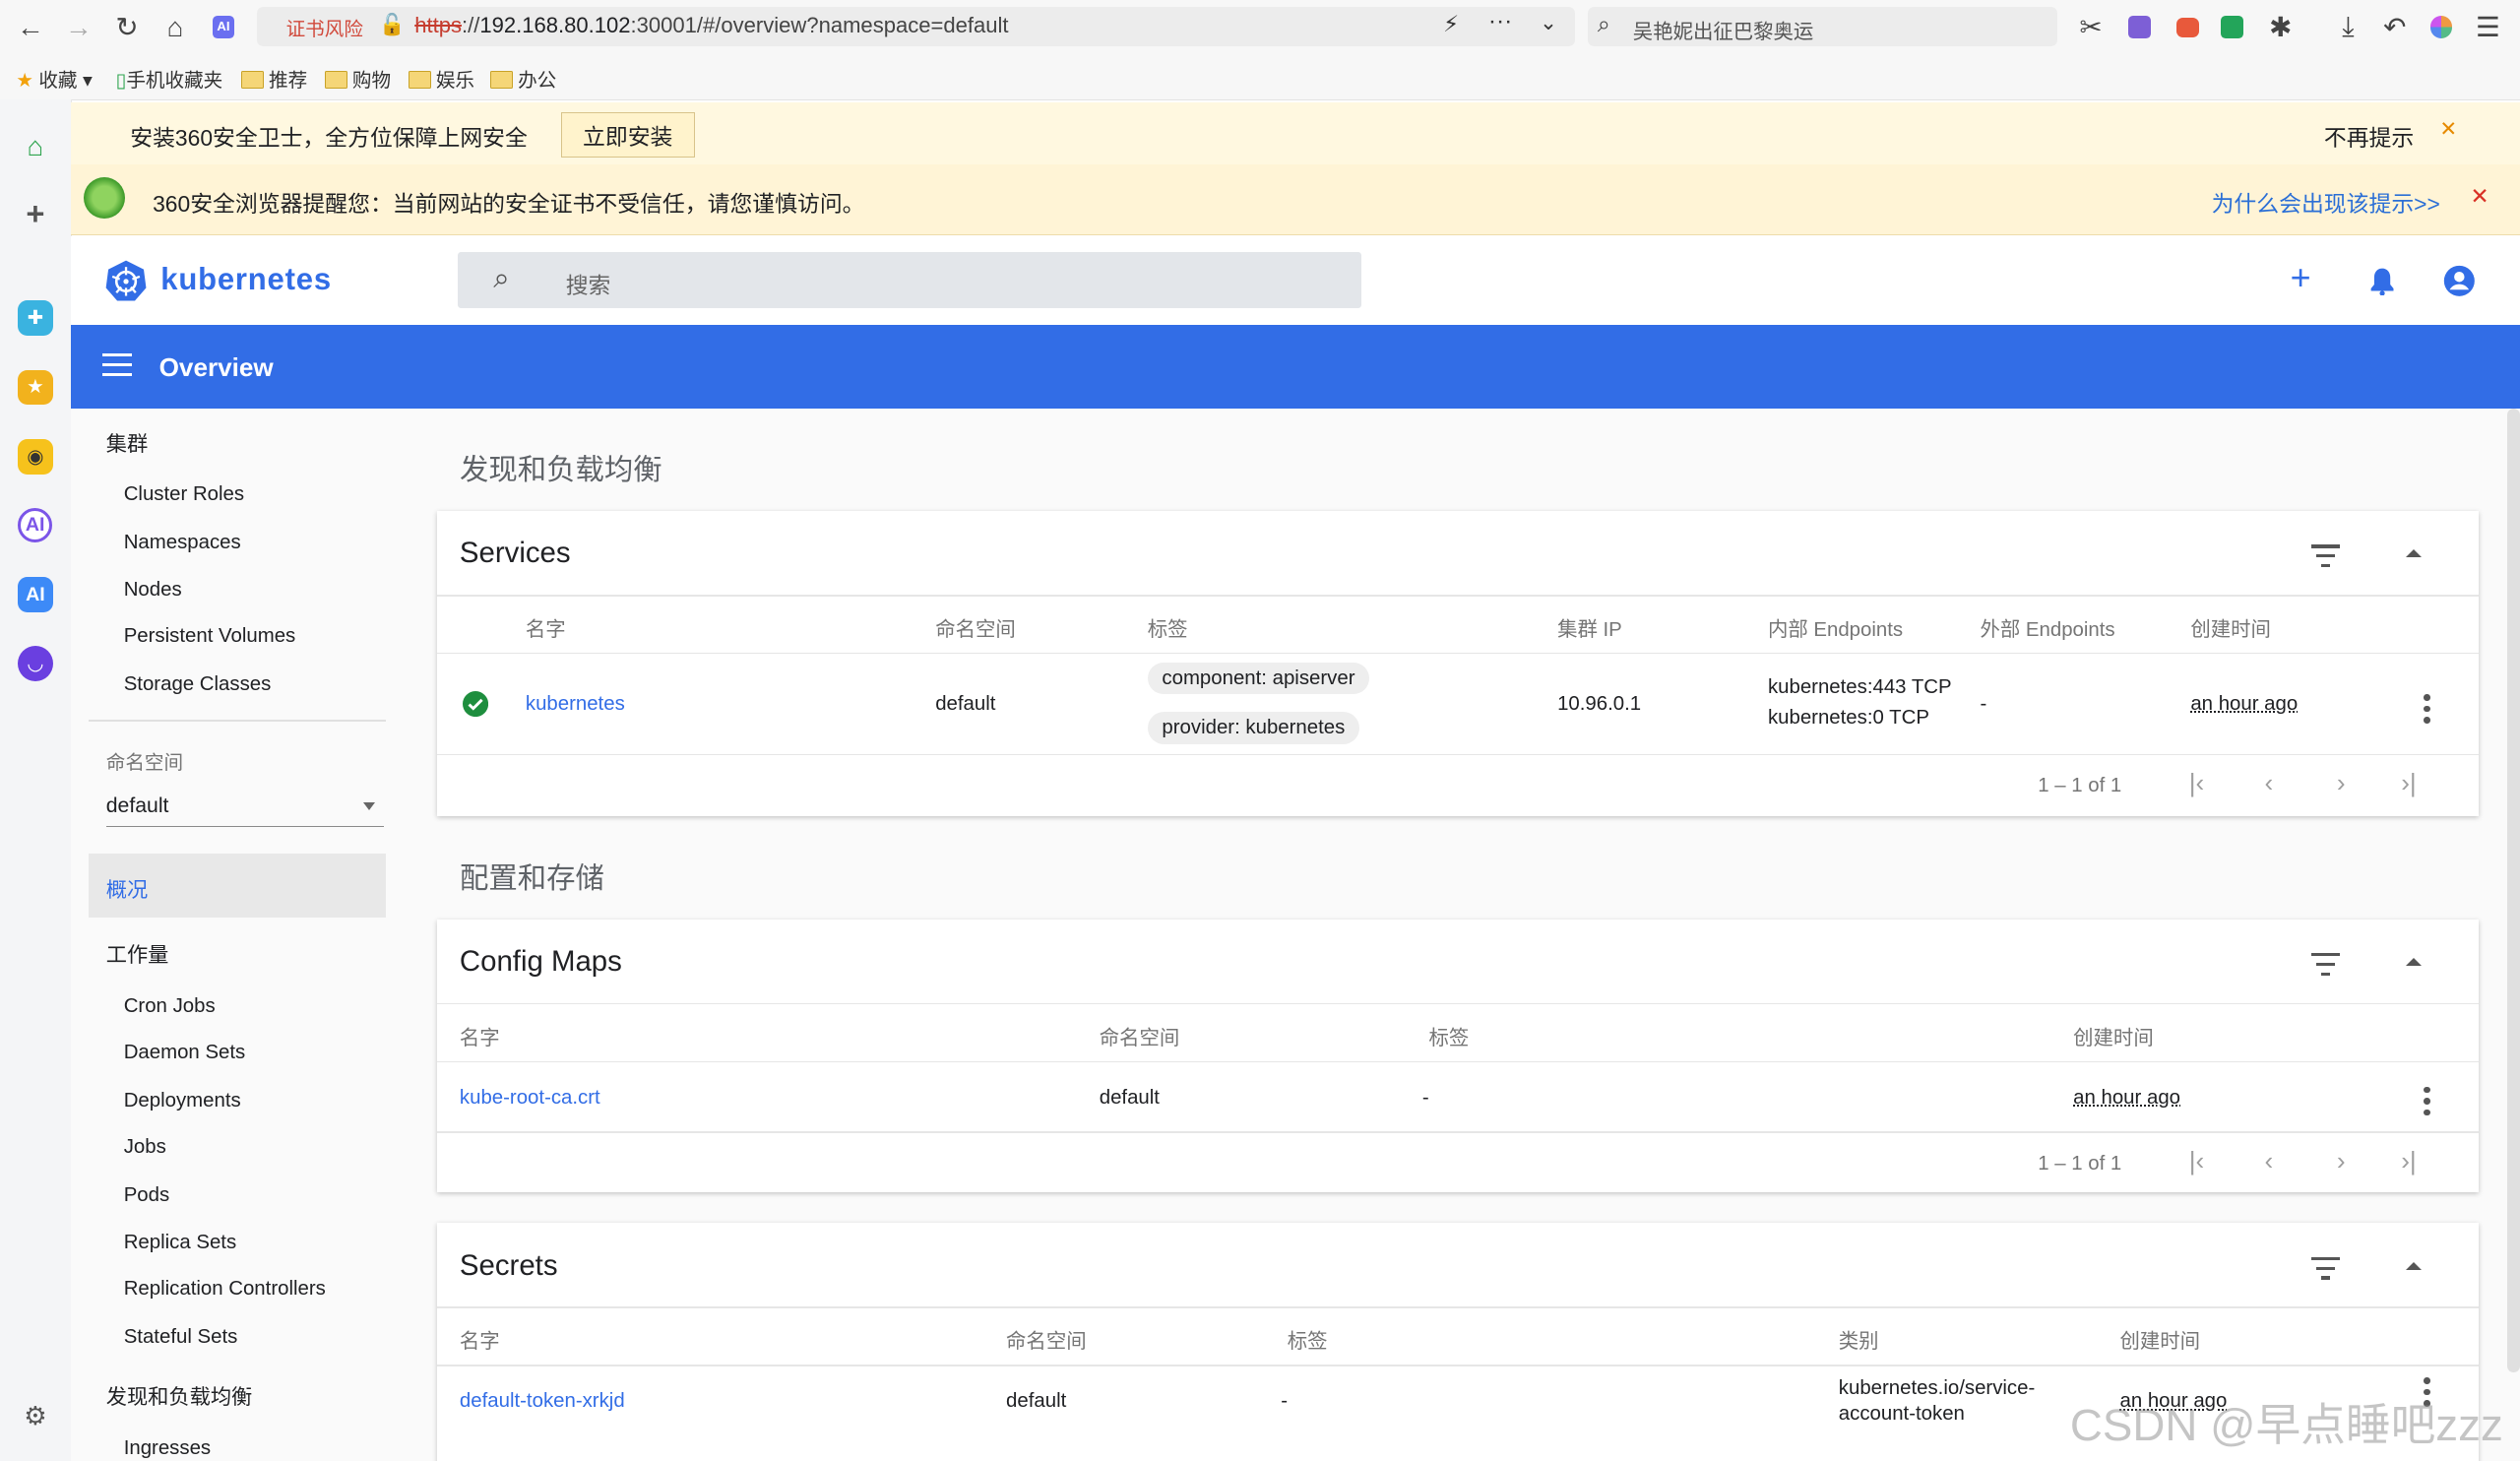 The width and height of the screenshot is (2520, 1461). What do you see at coordinates (1451, 24) in the screenshot?
I see `lightning-icon: ⚡` at bounding box center [1451, 24].